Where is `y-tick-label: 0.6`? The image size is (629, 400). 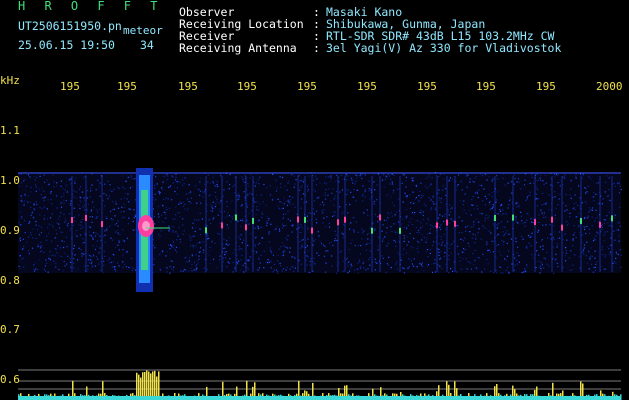
y-tick-label: 0.6 is located at coordinates (10, 379).